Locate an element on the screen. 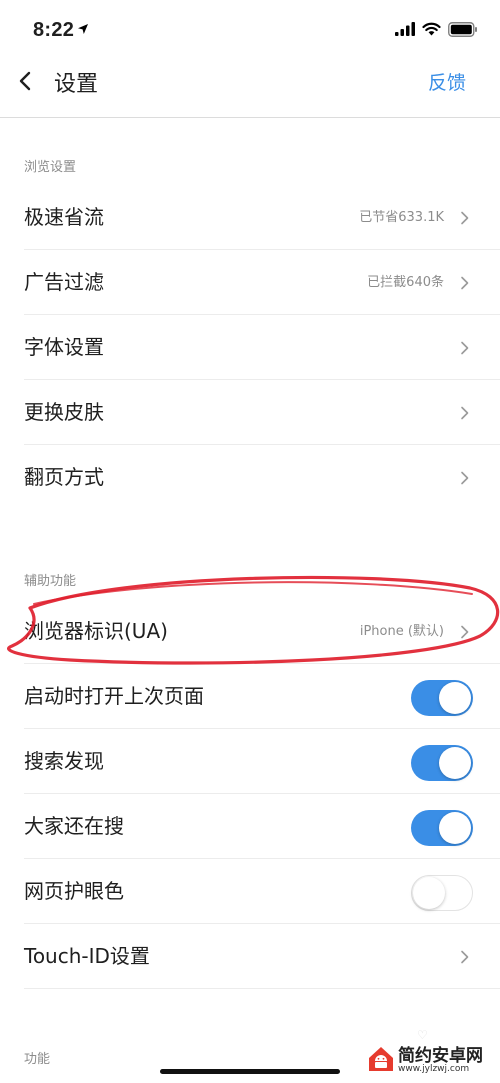 The image size is (500, 1083). row-value: 已节省633.1K is located at coordinates (401, 217).